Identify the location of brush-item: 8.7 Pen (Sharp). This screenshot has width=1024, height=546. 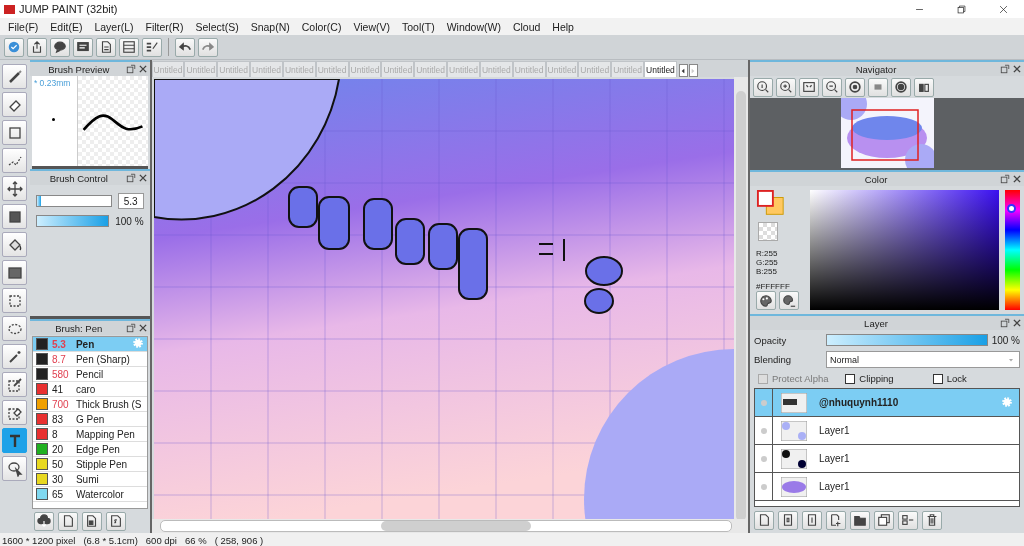
(89, 359).